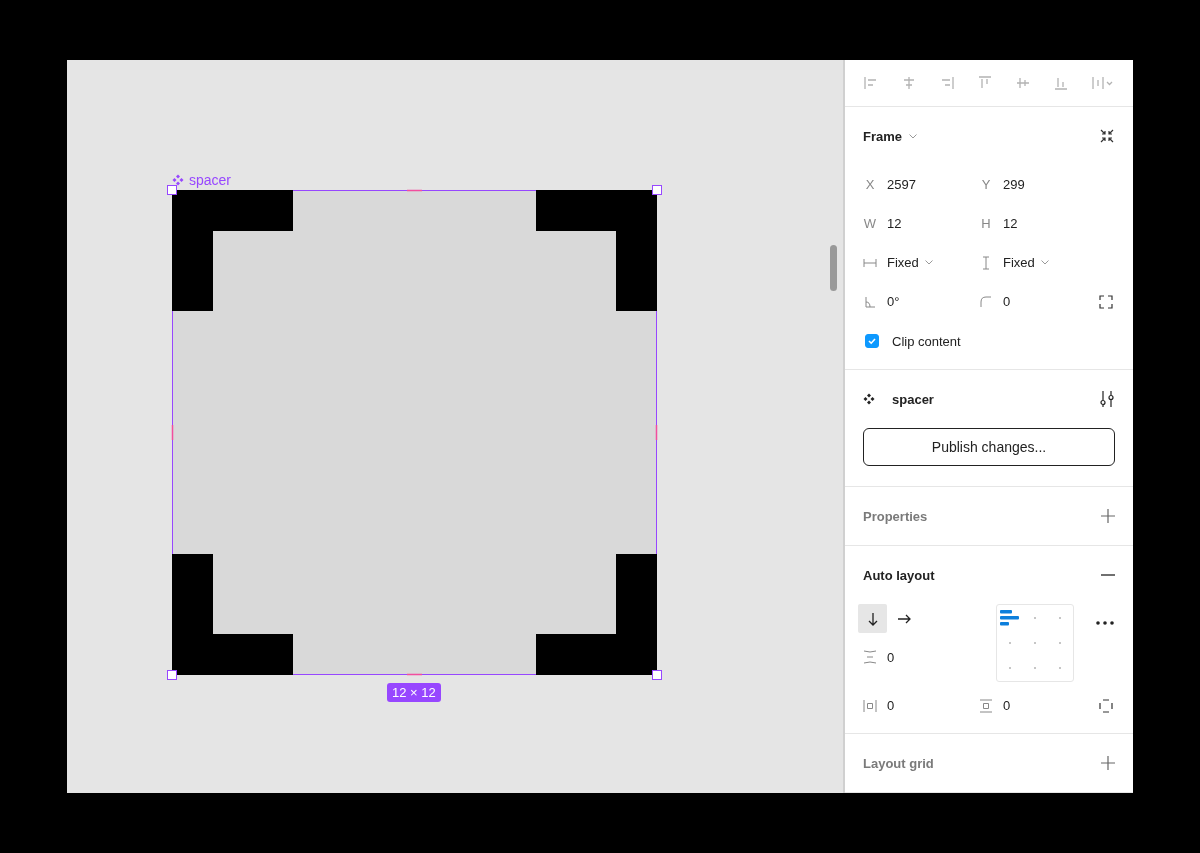 Image resolution: width=1200 pixels, height=853 pixels. Describe the element at coordinates (899, 575) in the screenshot. I see `auto-layout-title: Auto layout` at that location.